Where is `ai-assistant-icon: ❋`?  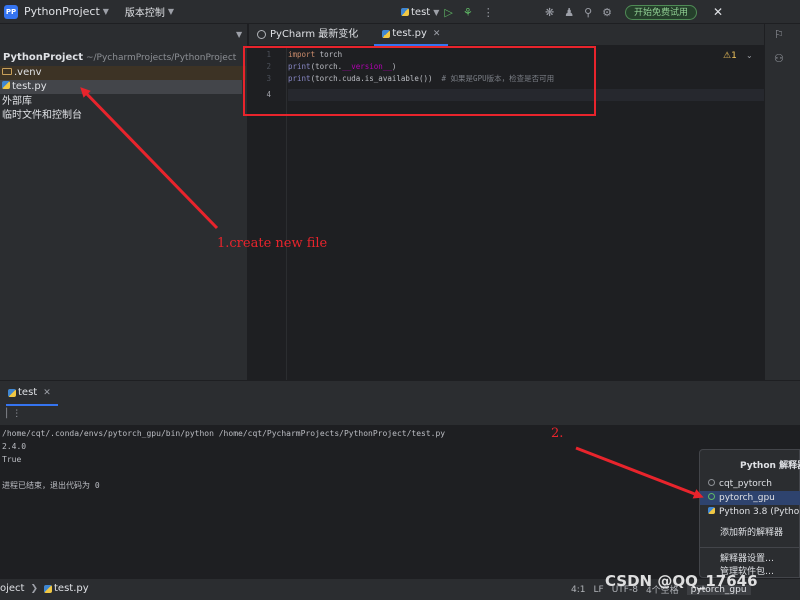 ai-assistant-icon: ❋ is located at coordinates (549, 12).